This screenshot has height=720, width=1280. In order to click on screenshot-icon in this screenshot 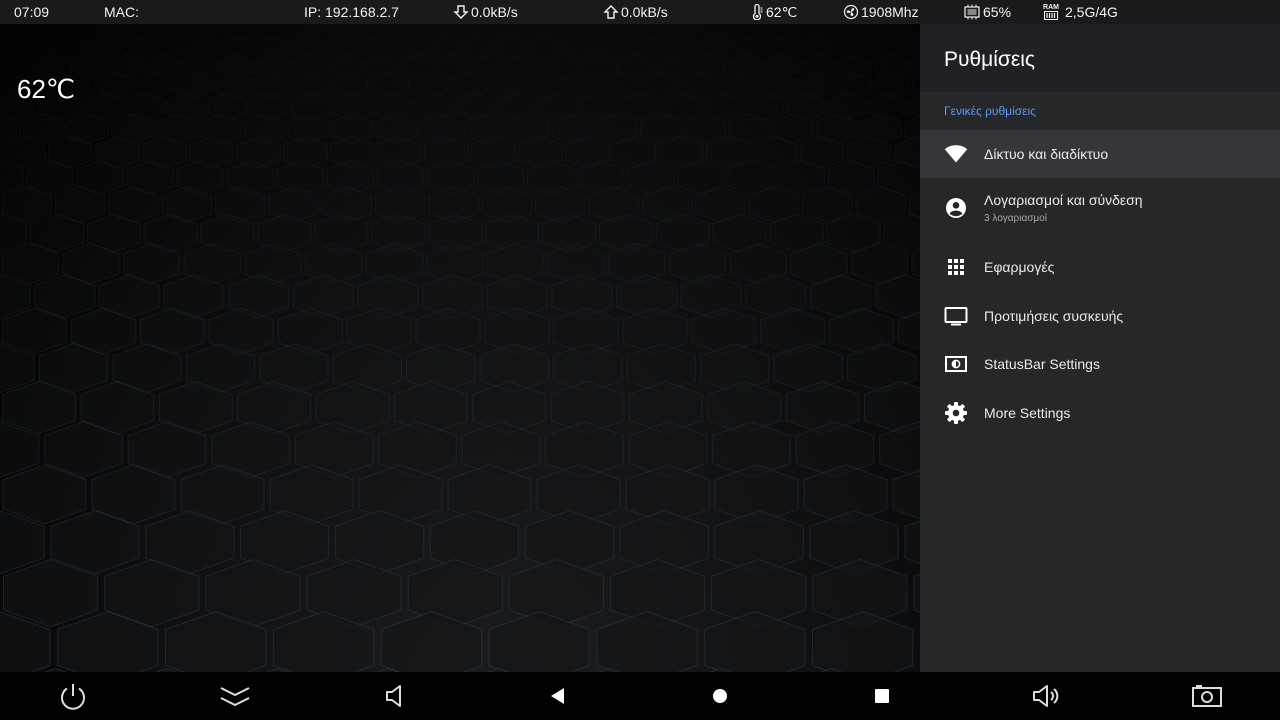, I will do `click(1207, 696)`.